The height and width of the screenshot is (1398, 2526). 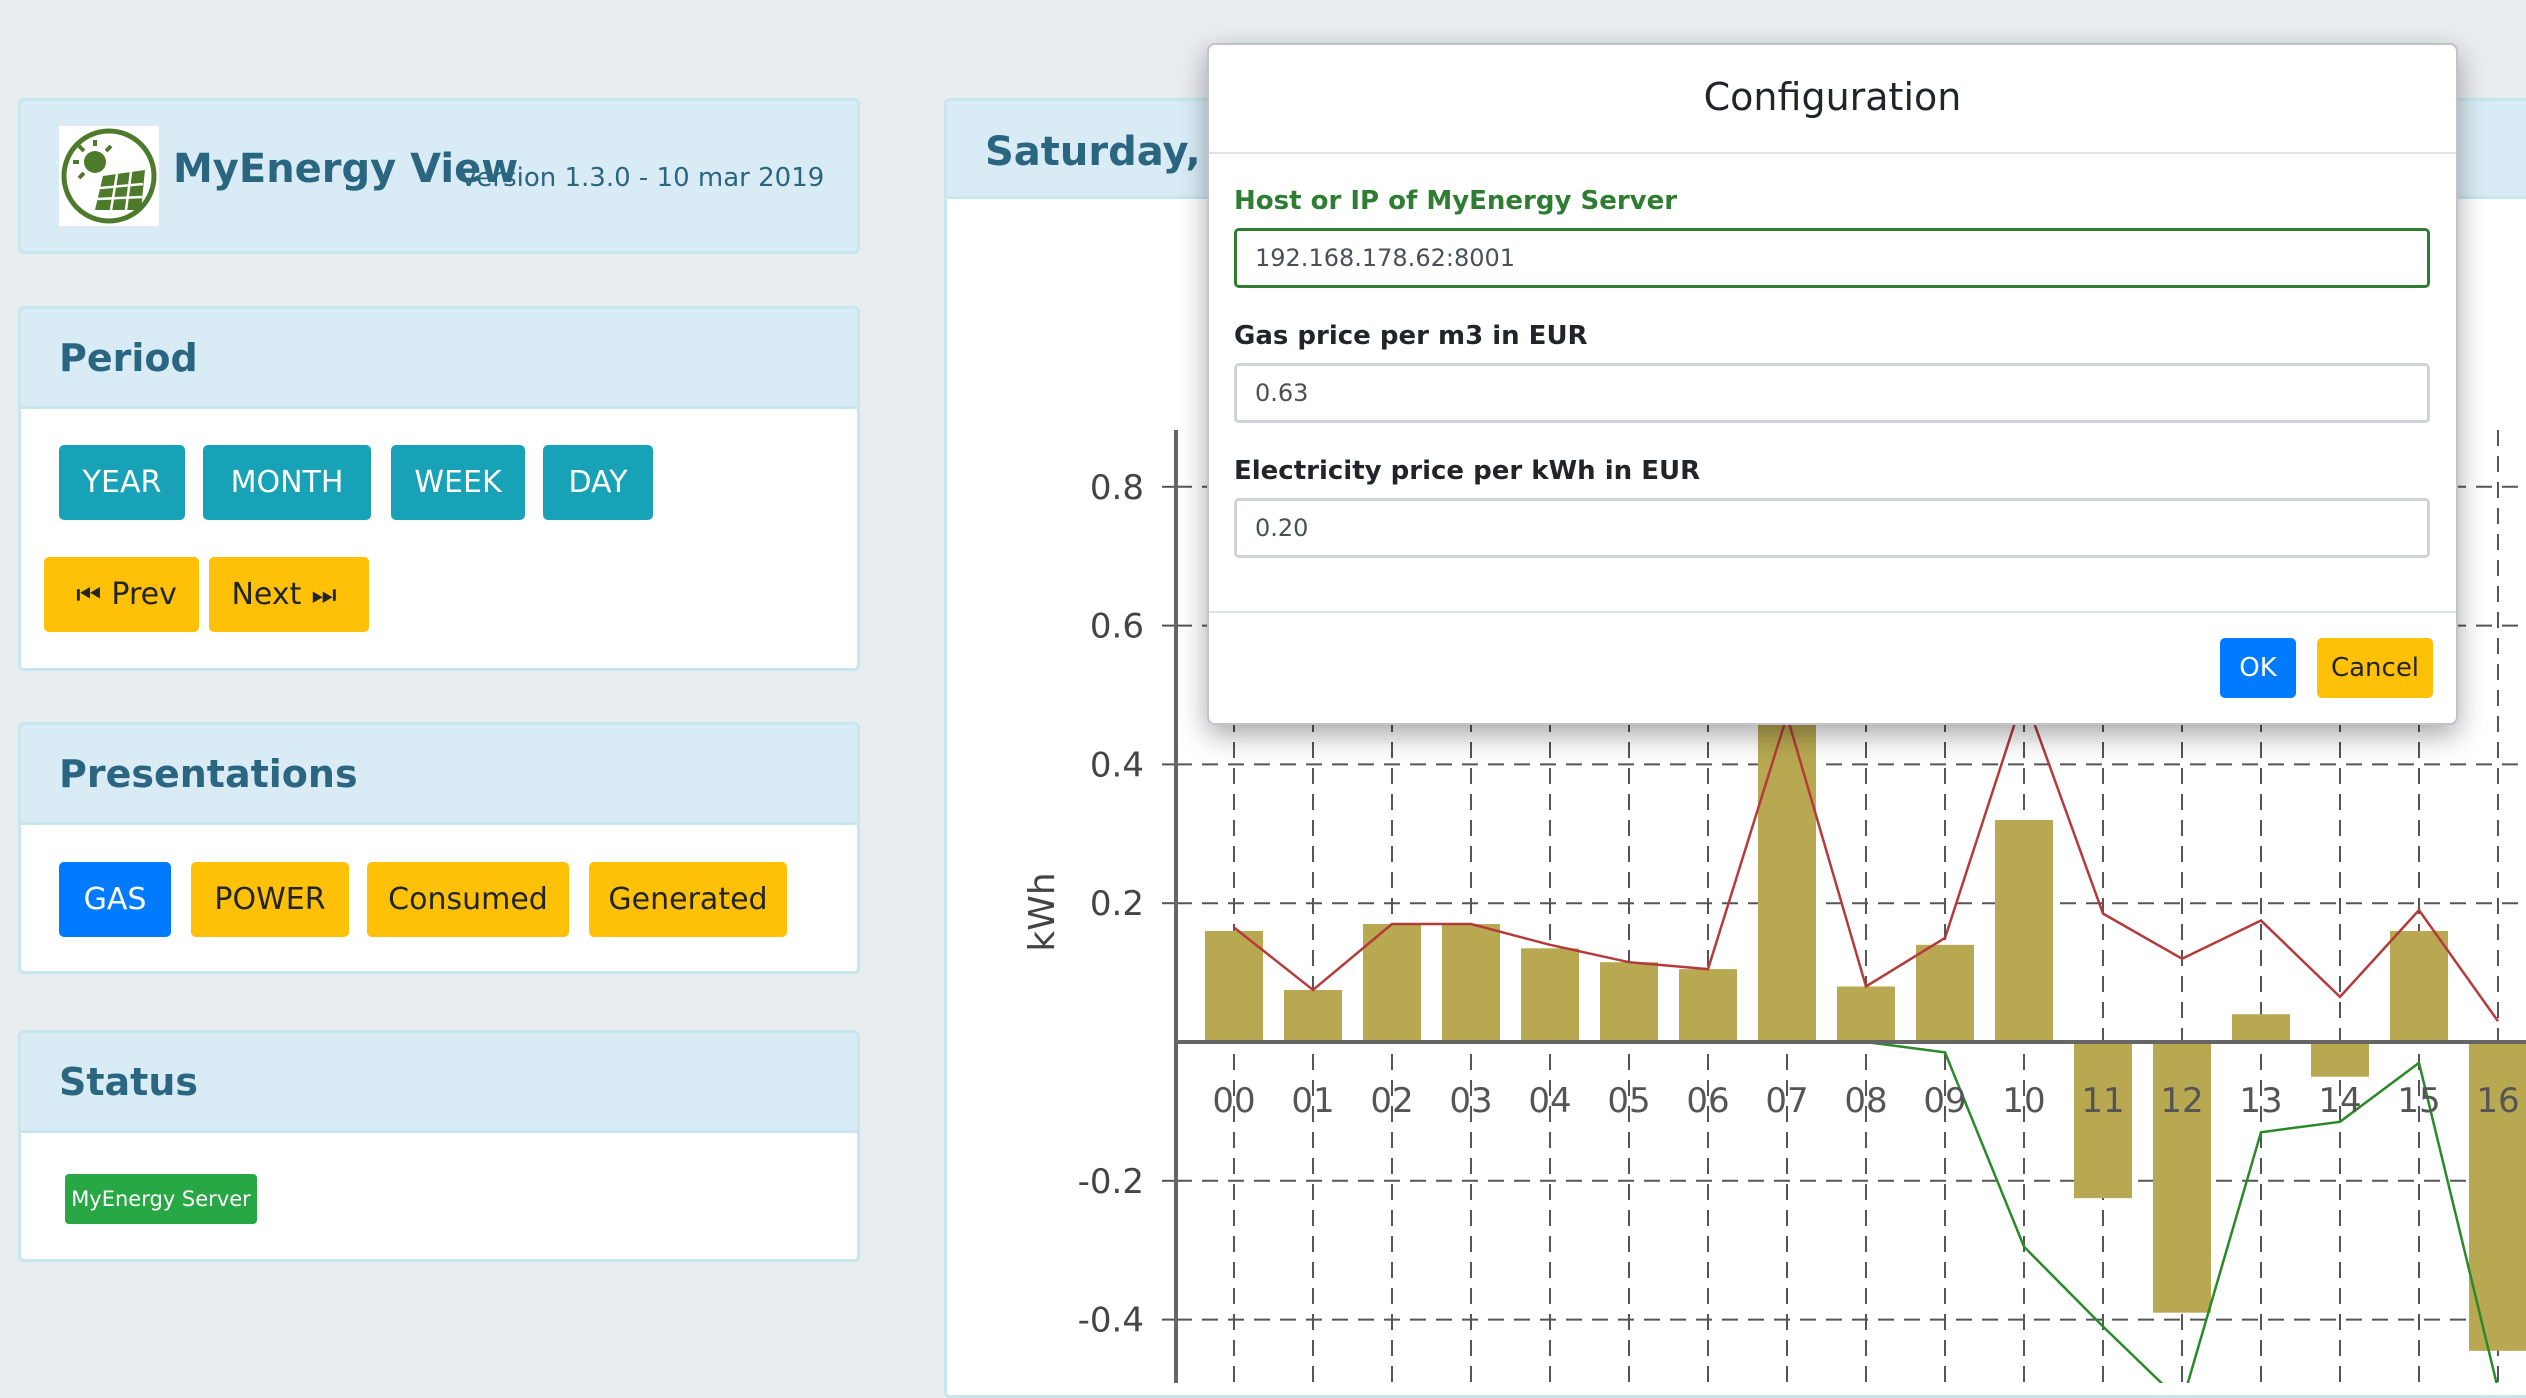 I want to click on x-tick-label: 14, so click(x=2339, y=1101).